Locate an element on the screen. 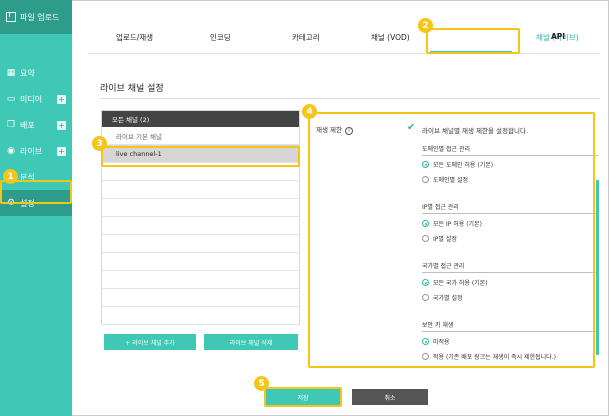 Image resolution: width=609 pixels, height=416 pixels. upload-icon is located at coordinates (11, 17).